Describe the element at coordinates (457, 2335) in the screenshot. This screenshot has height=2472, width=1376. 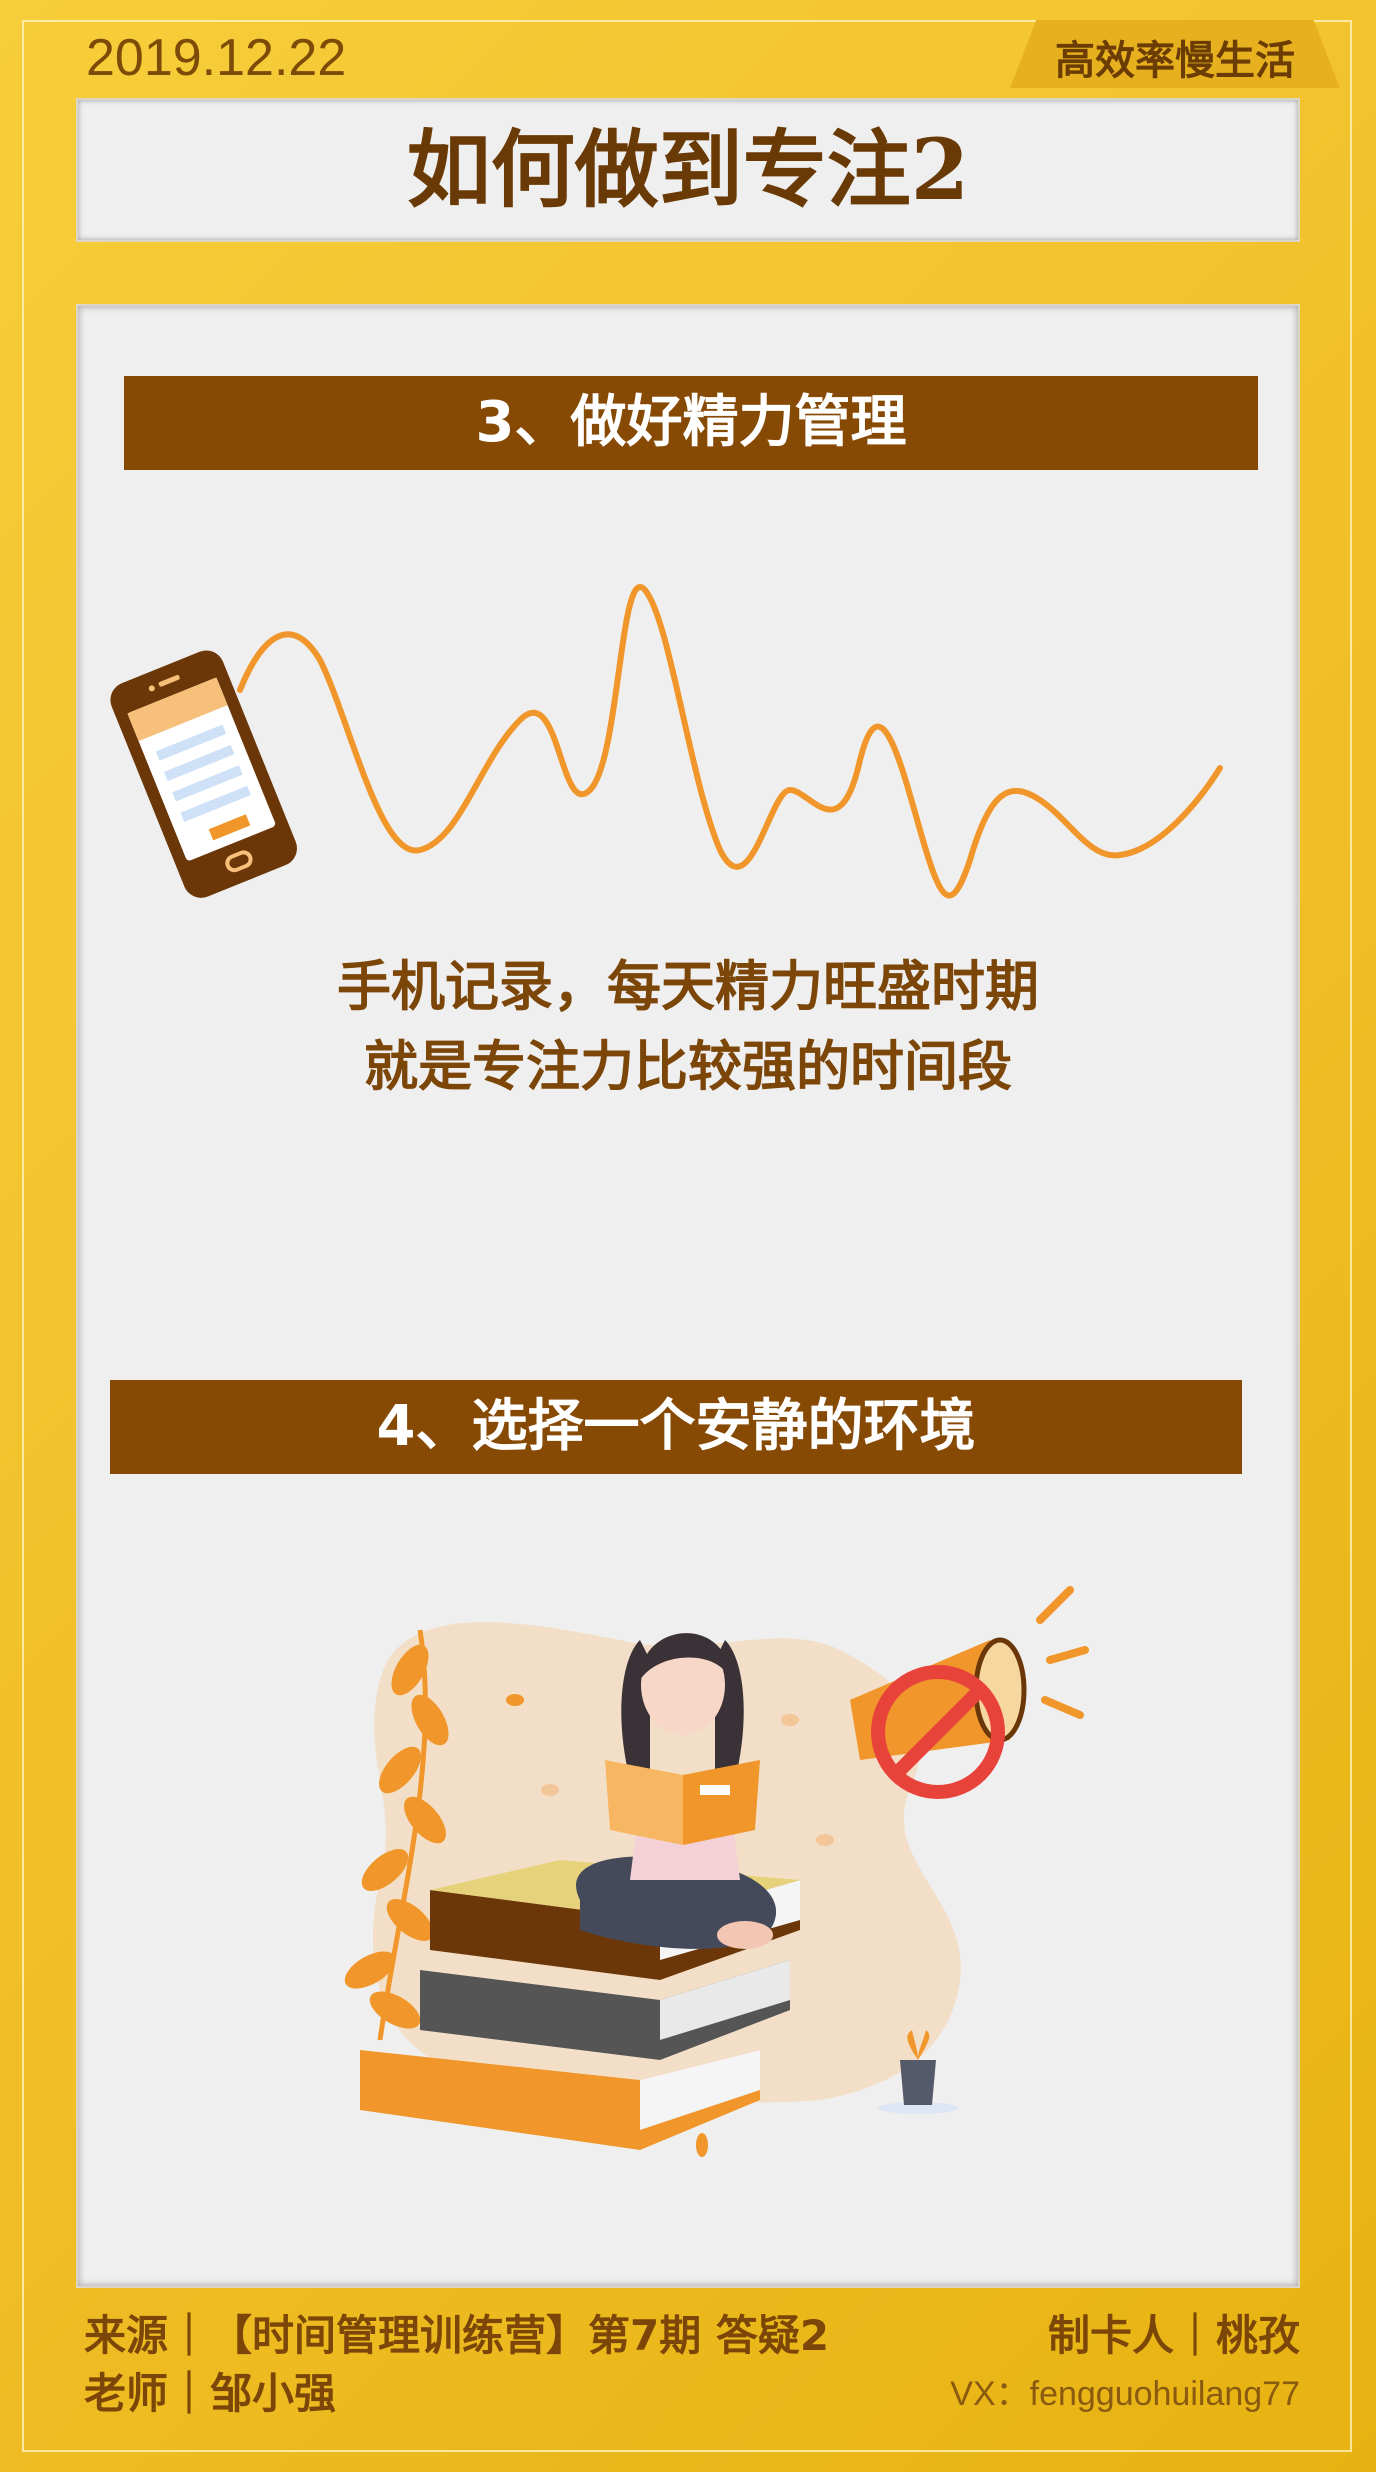
I see `source-text: 来源｜【时间管理训练营】第7期 答疑2` at that location.